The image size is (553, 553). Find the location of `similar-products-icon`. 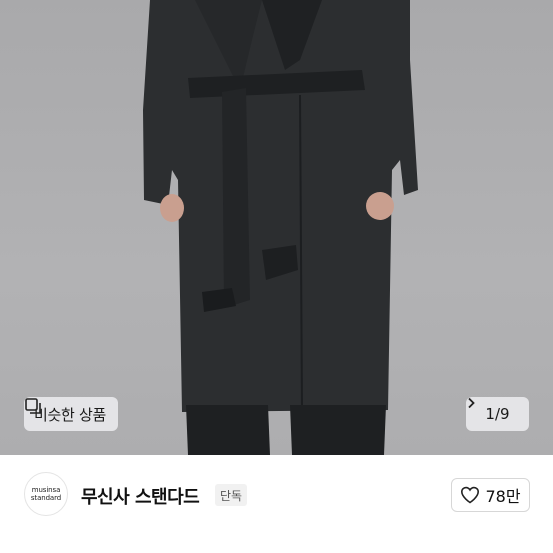

similar-products-icon is located at coordinates (33, 406).